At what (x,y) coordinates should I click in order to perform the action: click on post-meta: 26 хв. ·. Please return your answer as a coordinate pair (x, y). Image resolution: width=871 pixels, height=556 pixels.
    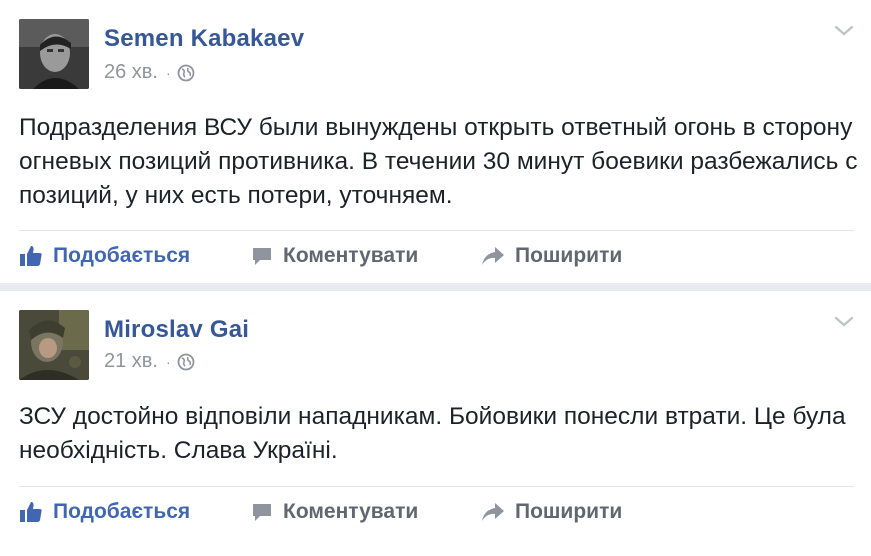
    Looking at the image, I should click on (149, 72).